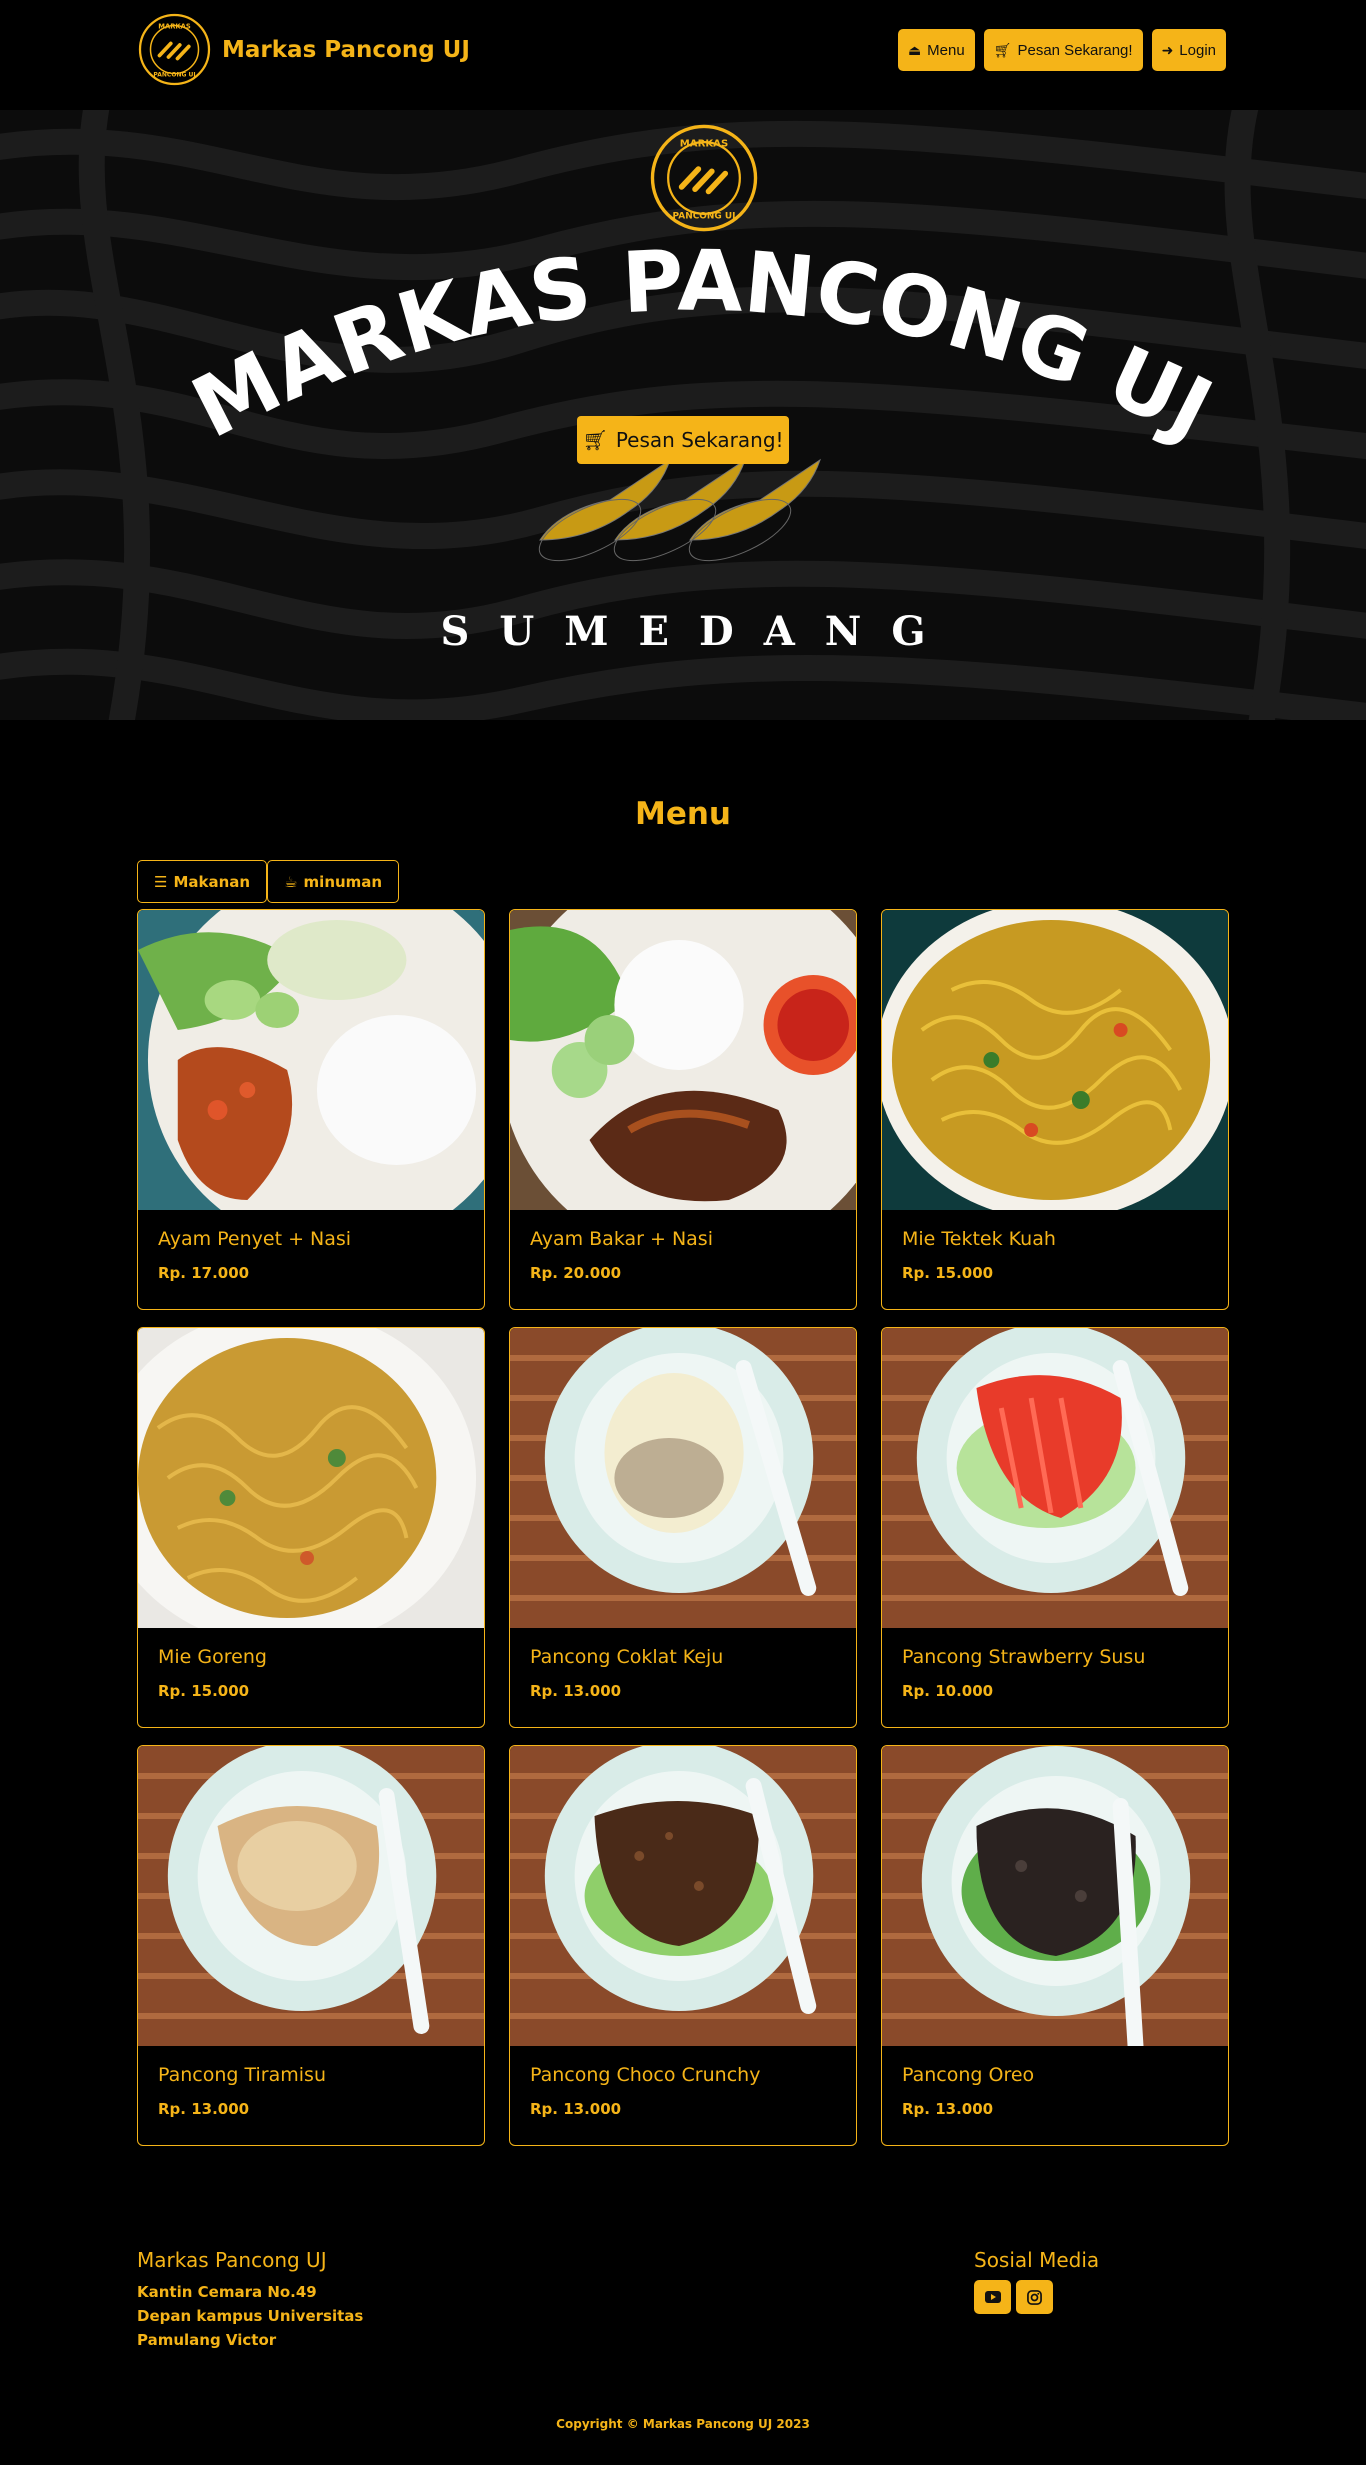 Image resolution: width=1366 pixels, height=2465 pixels. What do you see at coordinates (627, 1657) in the screenshot?
I see `menu-item-name: Pancong Coklat Keju` at bounding box center [627, 1657].